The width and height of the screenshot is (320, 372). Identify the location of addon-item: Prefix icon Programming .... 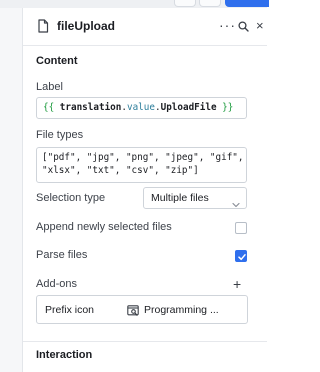
(142, 309).